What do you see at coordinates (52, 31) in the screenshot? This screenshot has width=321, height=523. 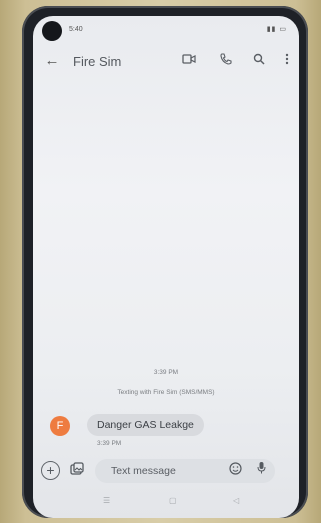 I see `front-camera` at bounding box center [52, 31].